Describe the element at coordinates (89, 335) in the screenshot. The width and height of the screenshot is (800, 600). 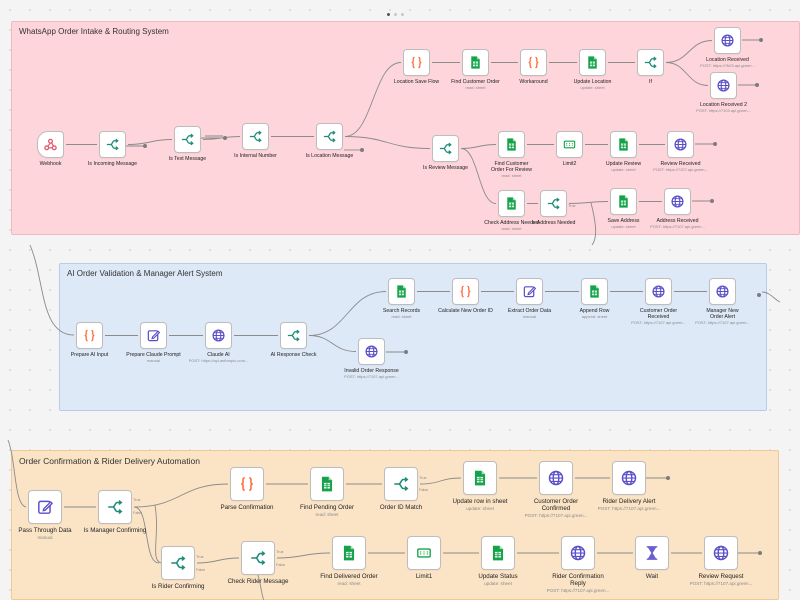
I see `node-prepare-ai-input` at that location.